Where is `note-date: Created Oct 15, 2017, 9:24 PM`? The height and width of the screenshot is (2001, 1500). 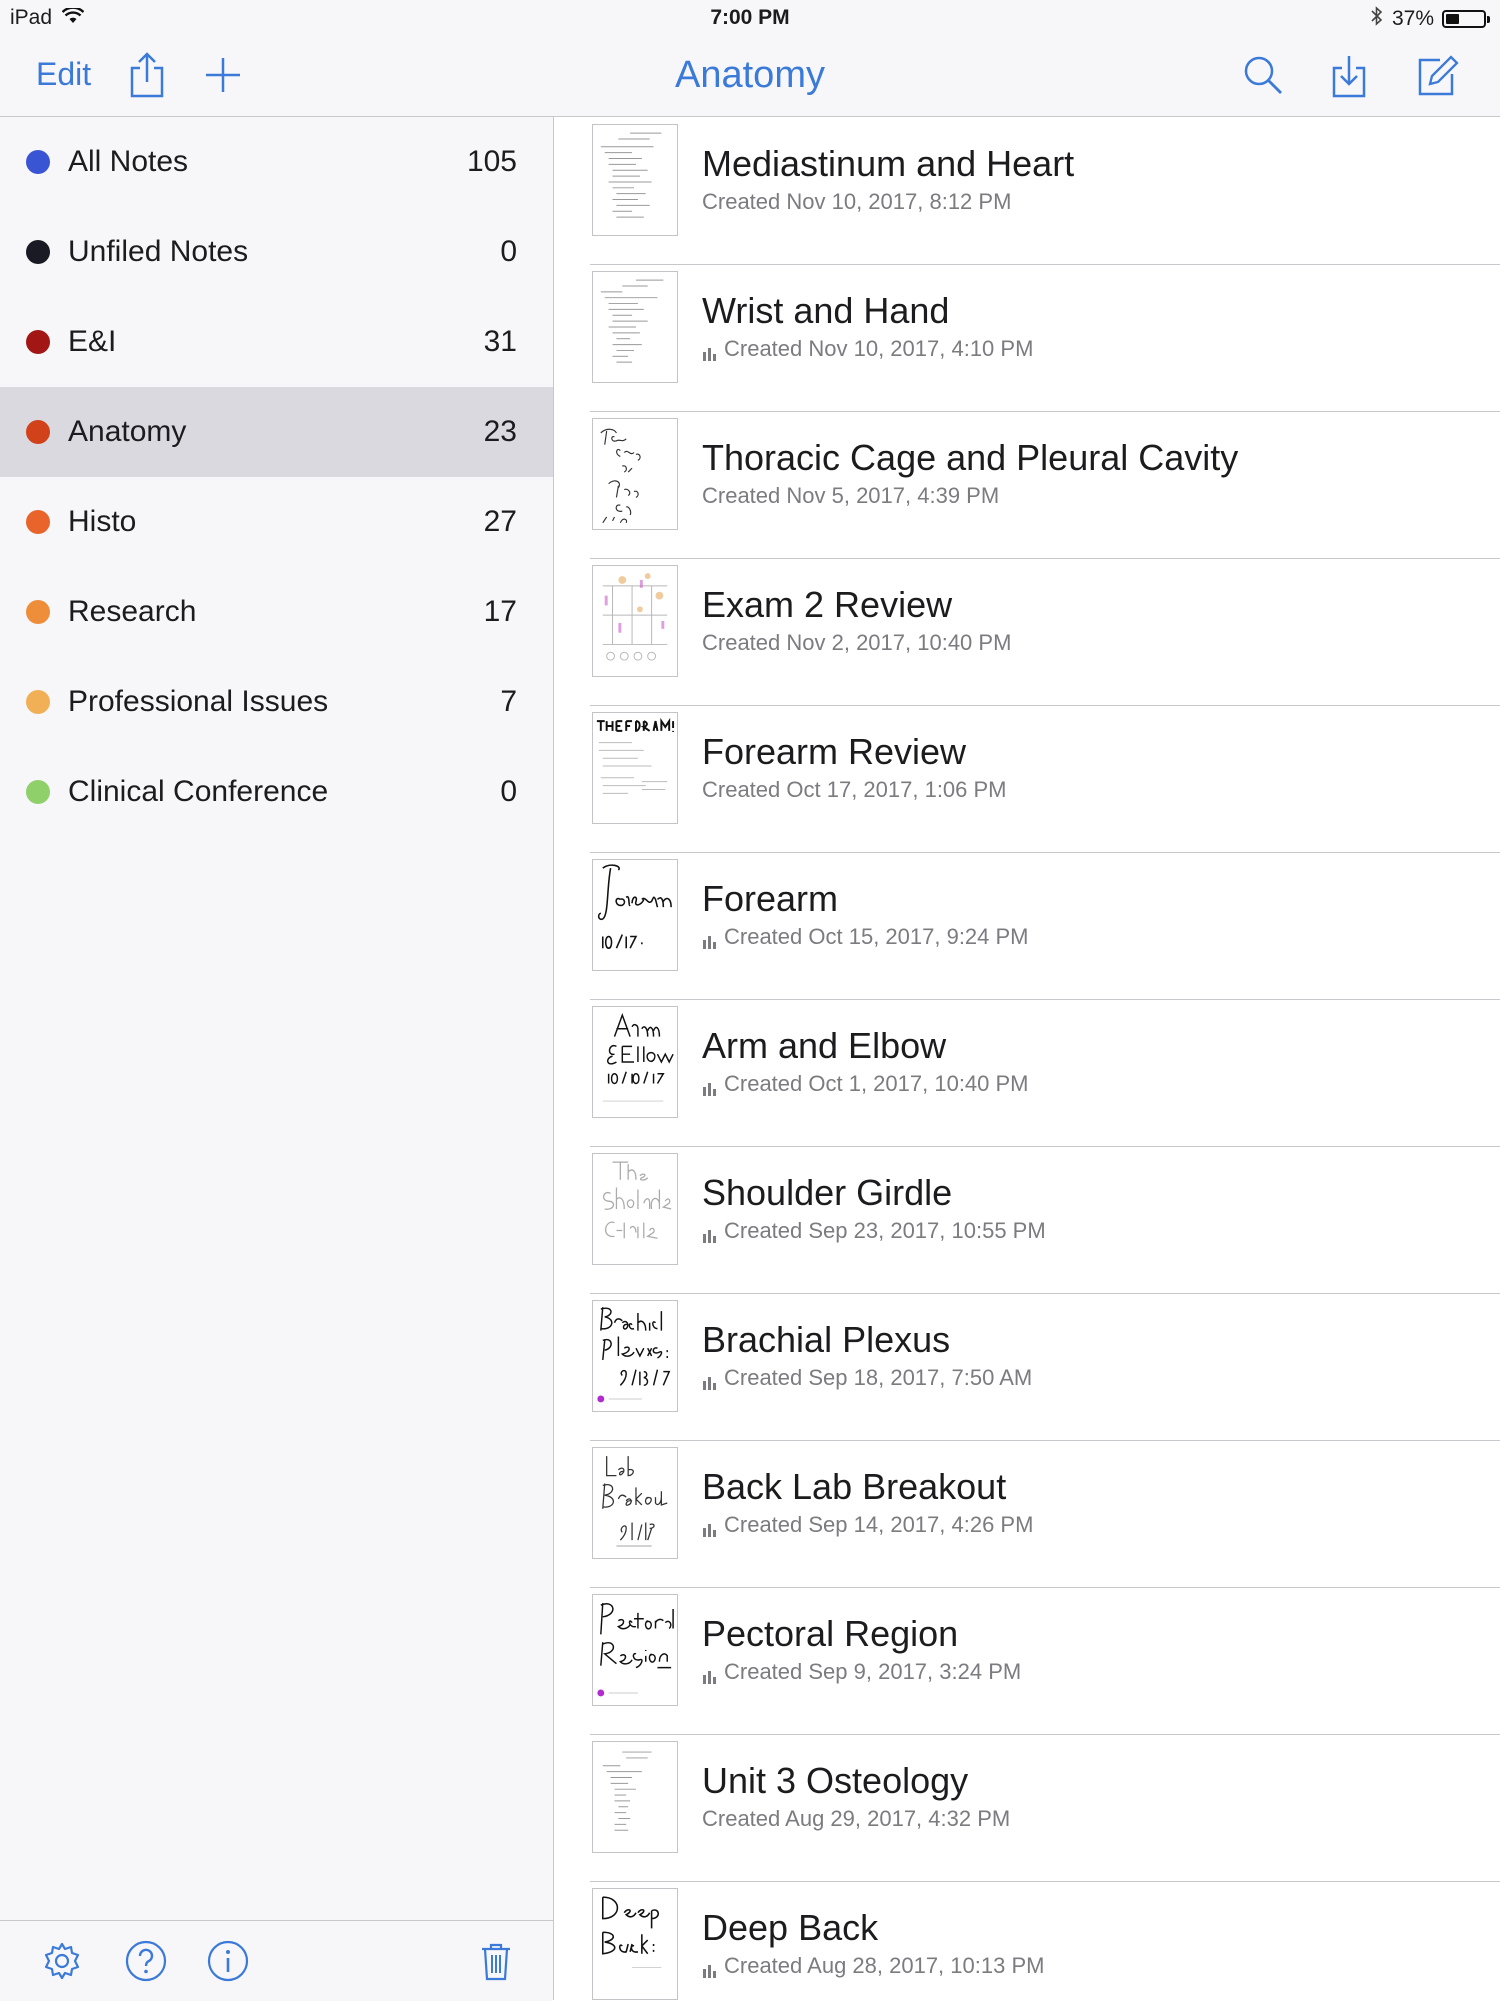 note-date: Created Oct 15, 2017, 9:24 PM is located at coordinates (876, 936).